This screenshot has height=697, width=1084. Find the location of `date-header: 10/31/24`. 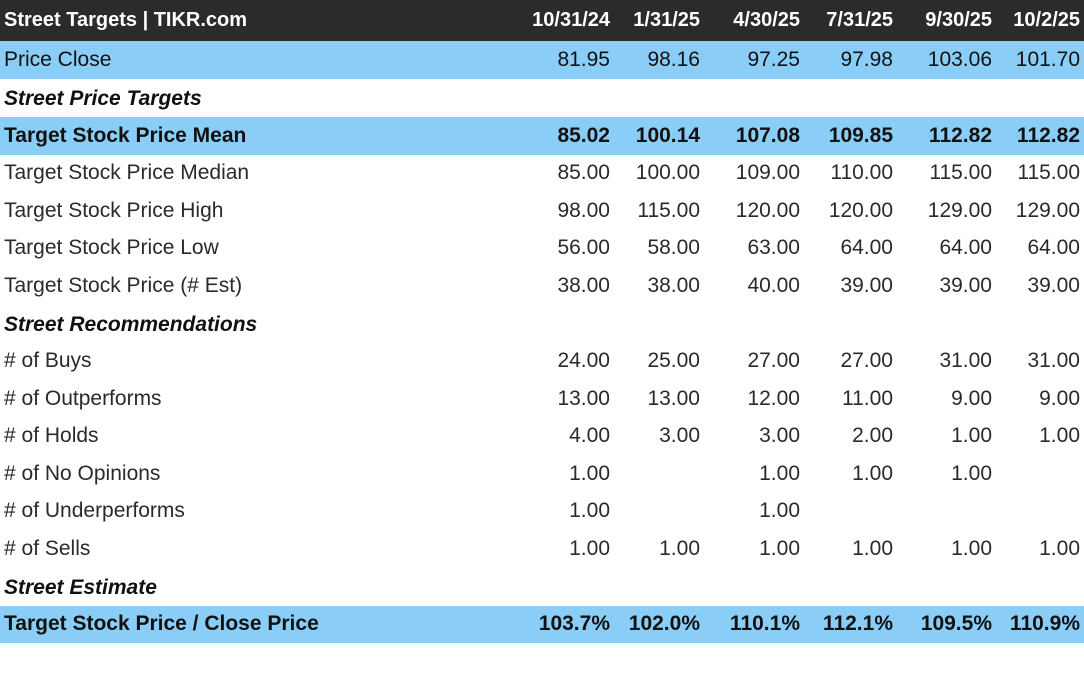

date-header: 10/31/24 is located at coordinates (561, 20).